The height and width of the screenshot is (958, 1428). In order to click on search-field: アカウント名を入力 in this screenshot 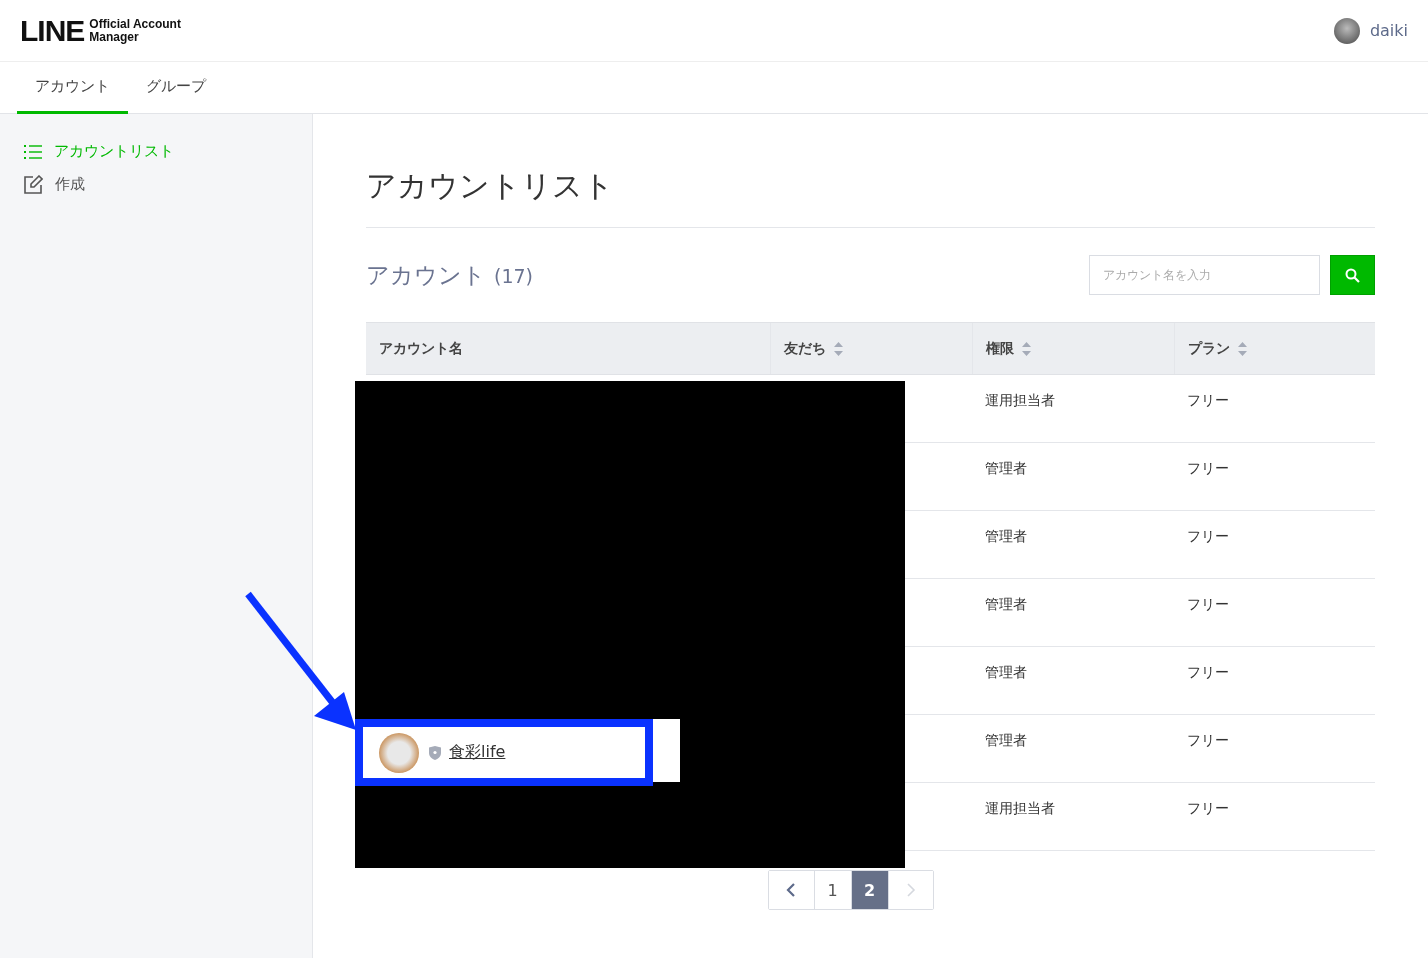, I will do `click(1204, 275)`.